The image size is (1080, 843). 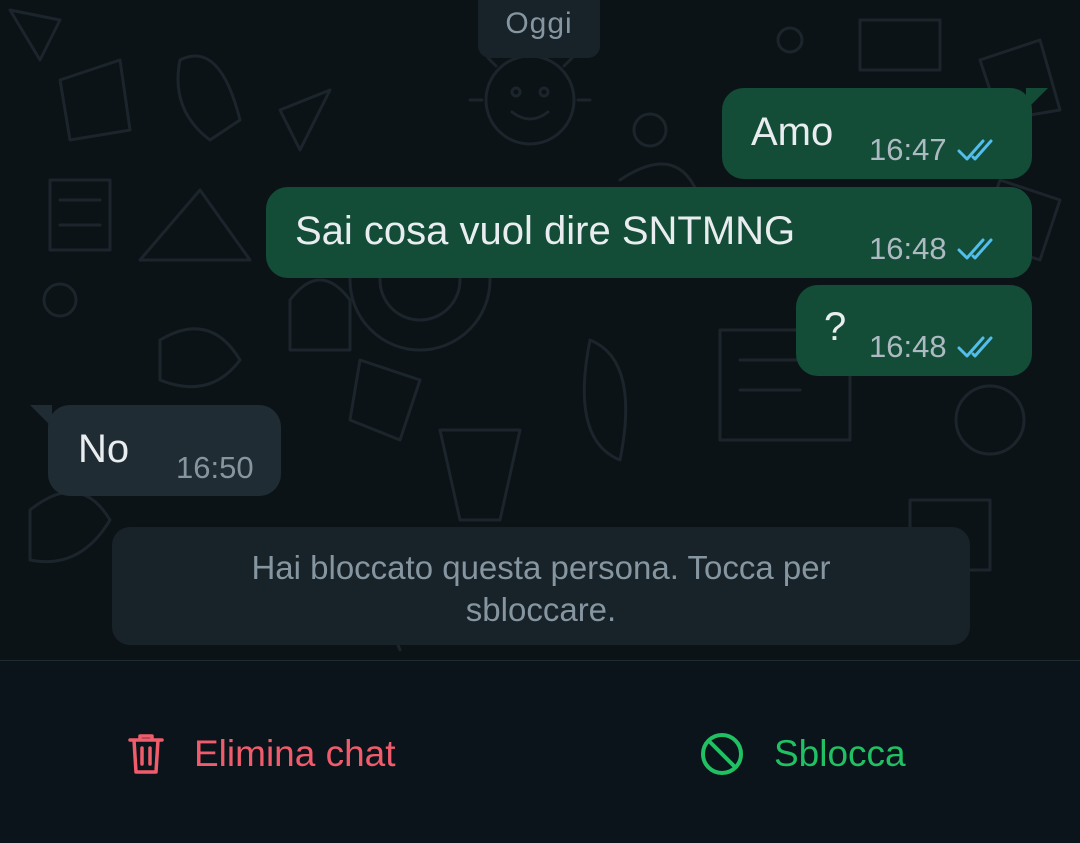 What do you see at coordinates (792, 132) in the screenshot?
I see `message-text: Amo` at bounding box center [792, 132].